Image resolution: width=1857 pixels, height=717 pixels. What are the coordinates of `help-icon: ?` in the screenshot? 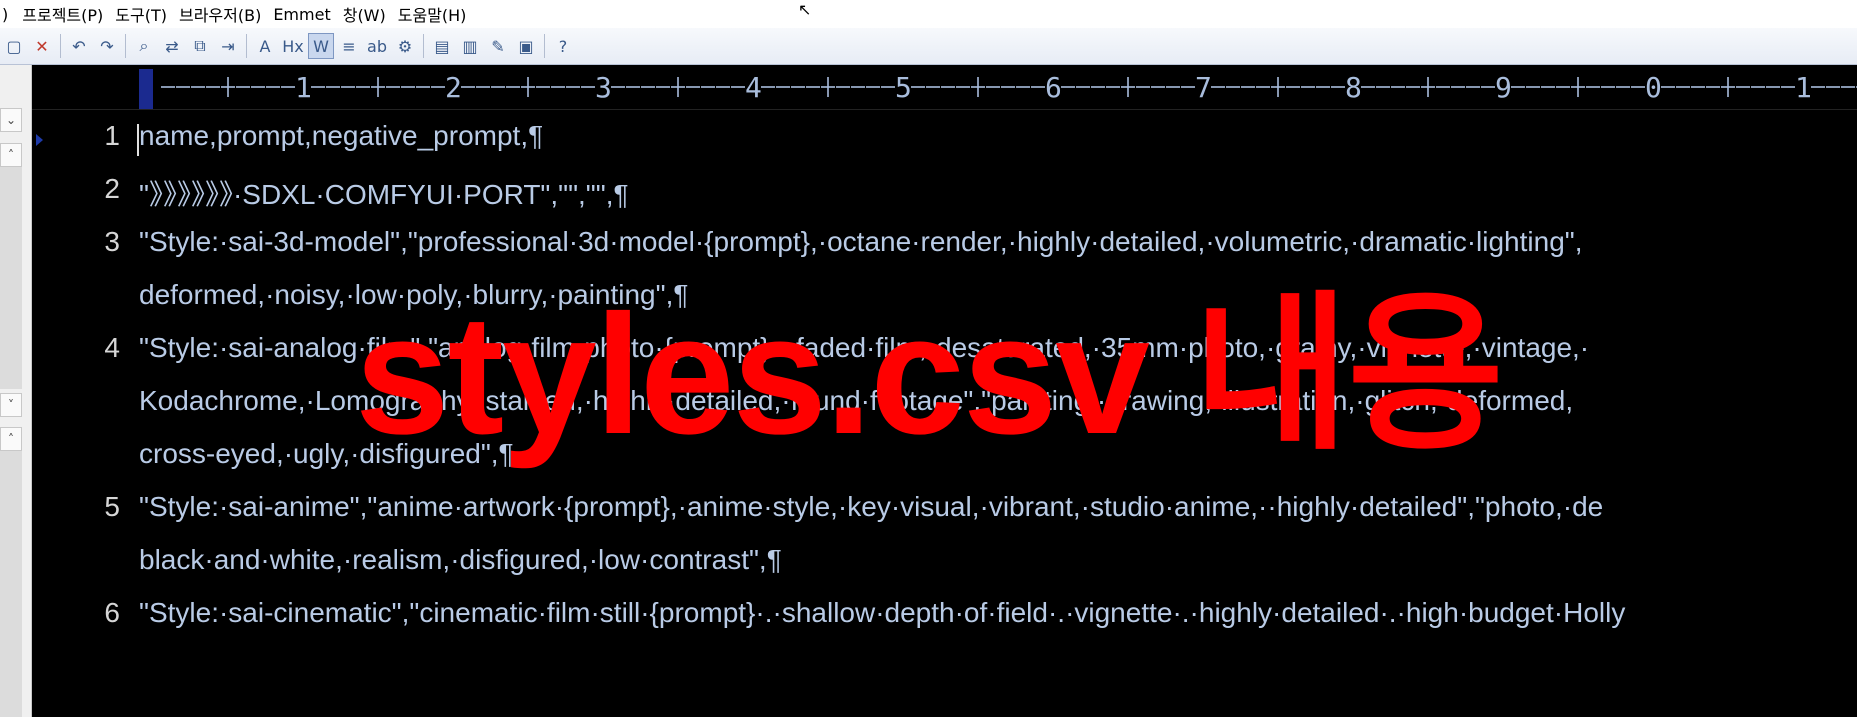 It's located at (563, 46).